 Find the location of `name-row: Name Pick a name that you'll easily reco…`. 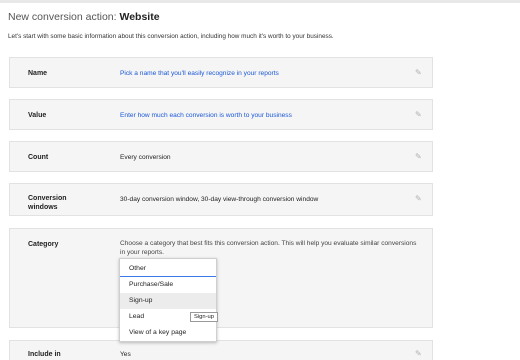

name-row: Name Pick a name that you'll easily reco… is located at coordinates (221, 72).